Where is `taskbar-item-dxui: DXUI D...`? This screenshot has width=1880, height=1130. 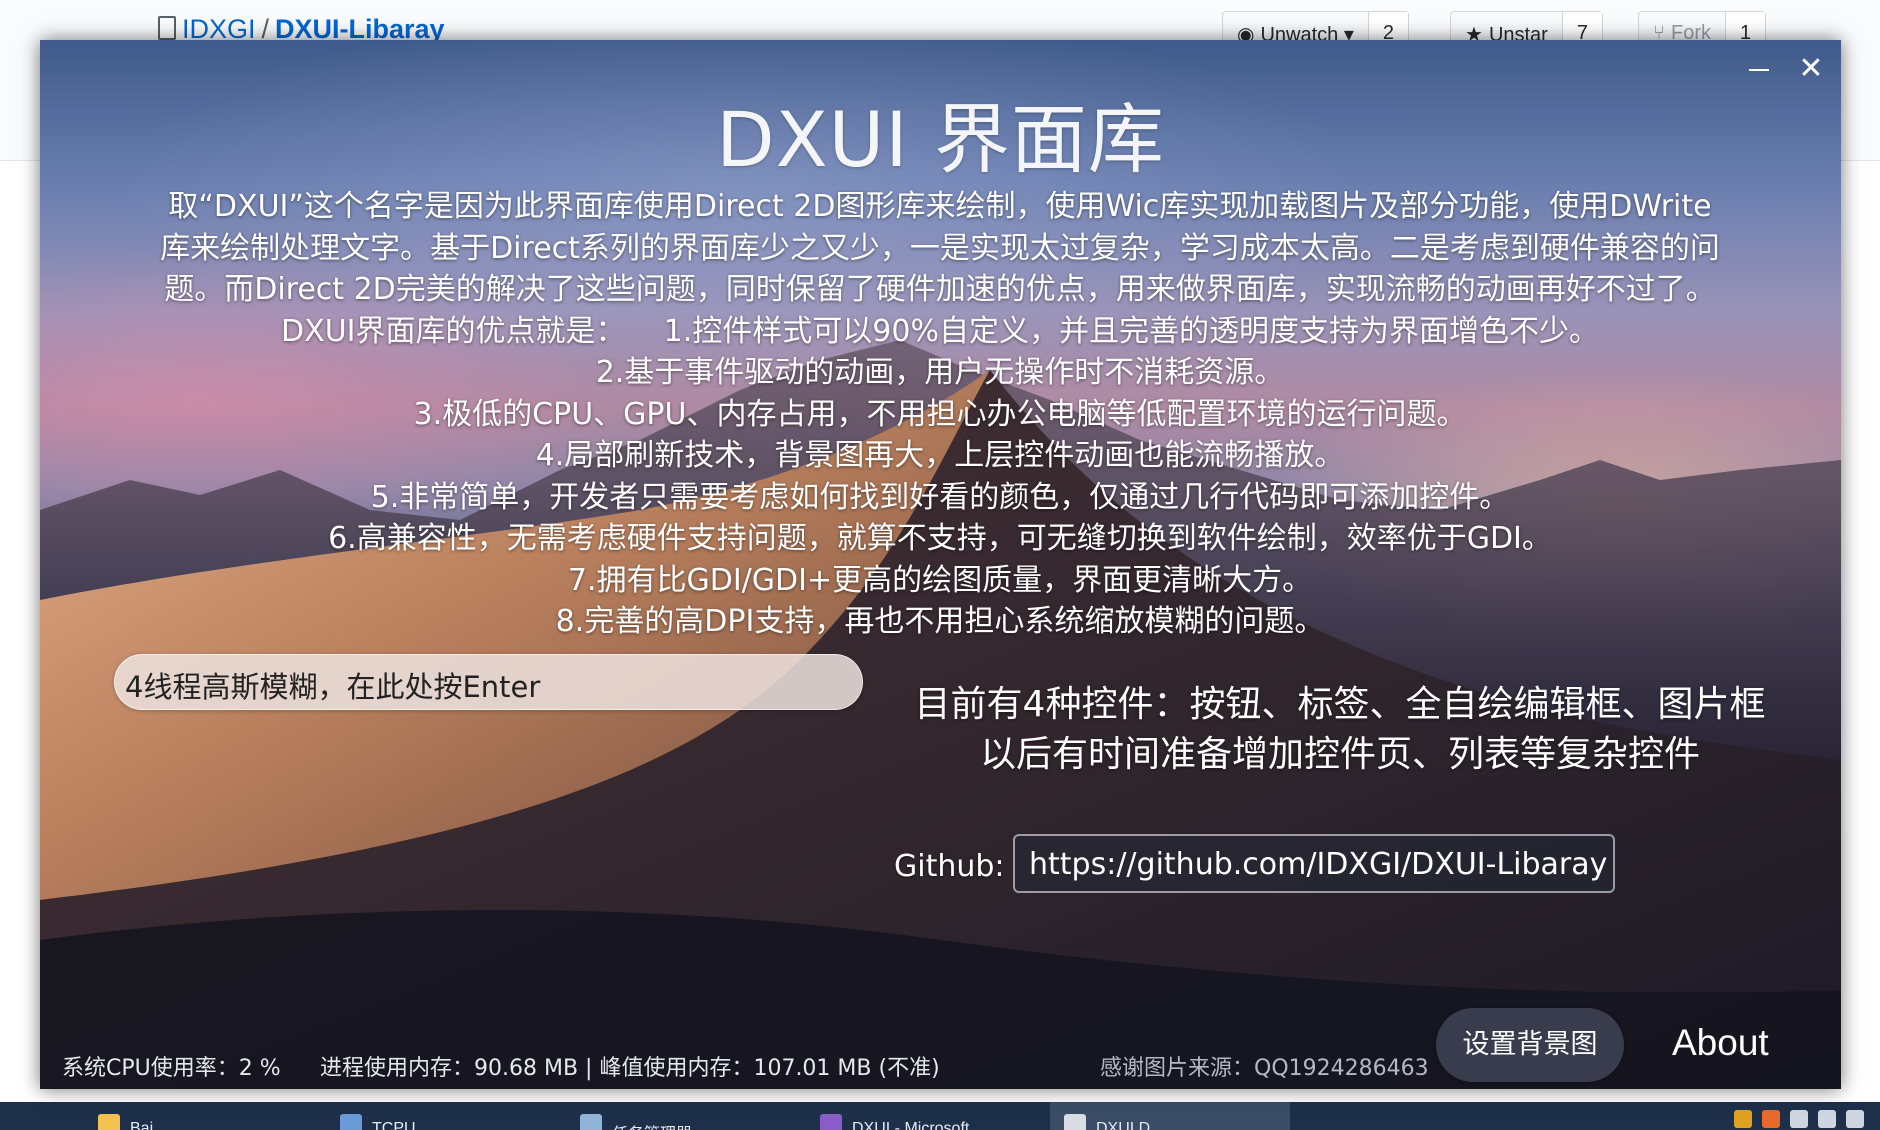 taskbar-item-dxui: DXUI D... is located at coordinates (1170, 1116).